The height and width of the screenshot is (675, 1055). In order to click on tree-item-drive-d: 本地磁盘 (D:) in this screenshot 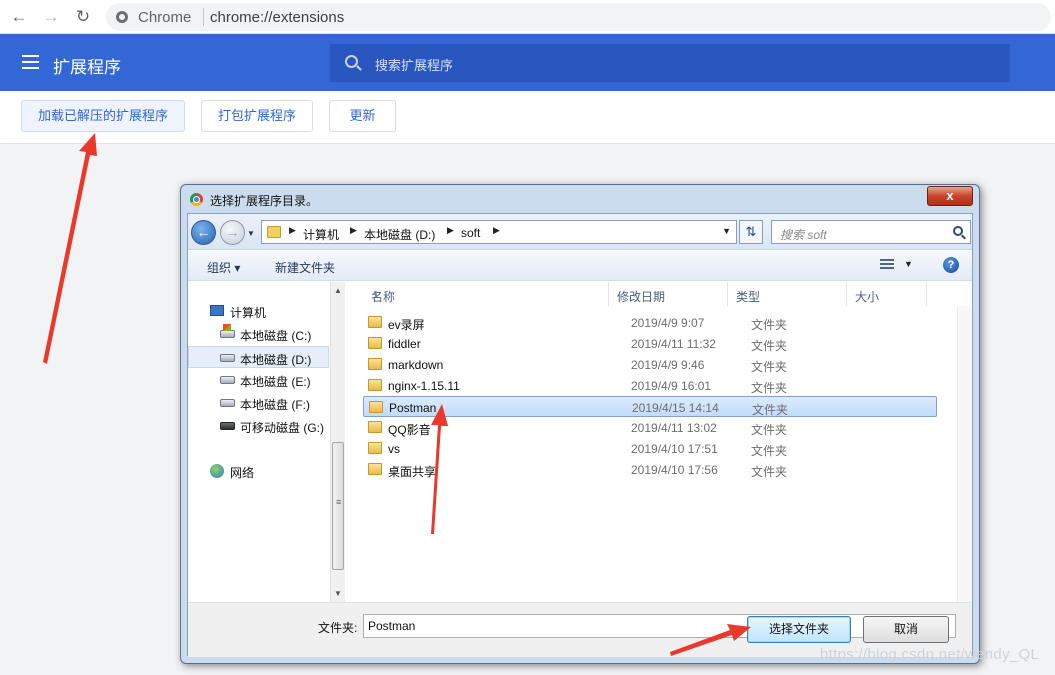, I will do `click(258, 357)`.